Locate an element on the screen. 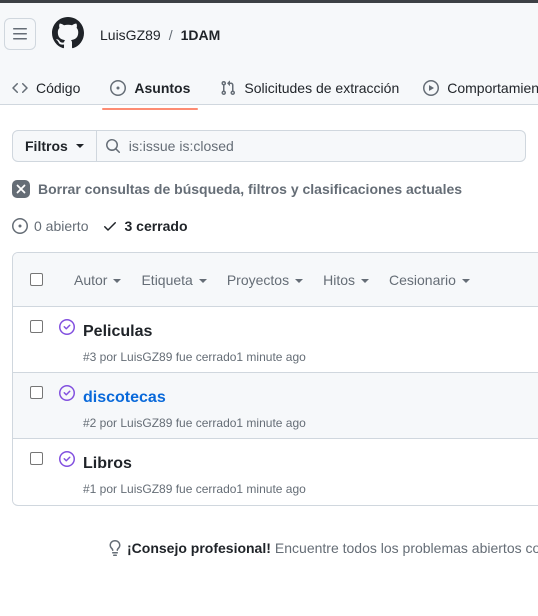 This screenshot has height=616, width=538. search-icon is located at coordinates (112, 146).